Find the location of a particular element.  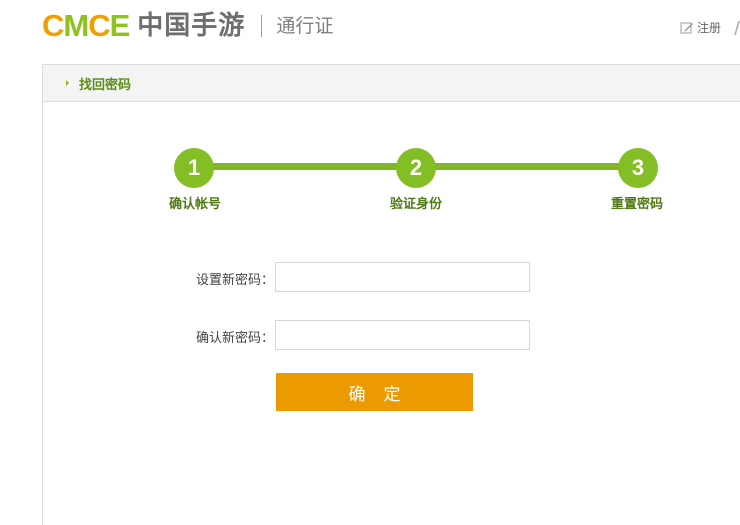

register-link: 注册 is located at coordinates (700, 27).